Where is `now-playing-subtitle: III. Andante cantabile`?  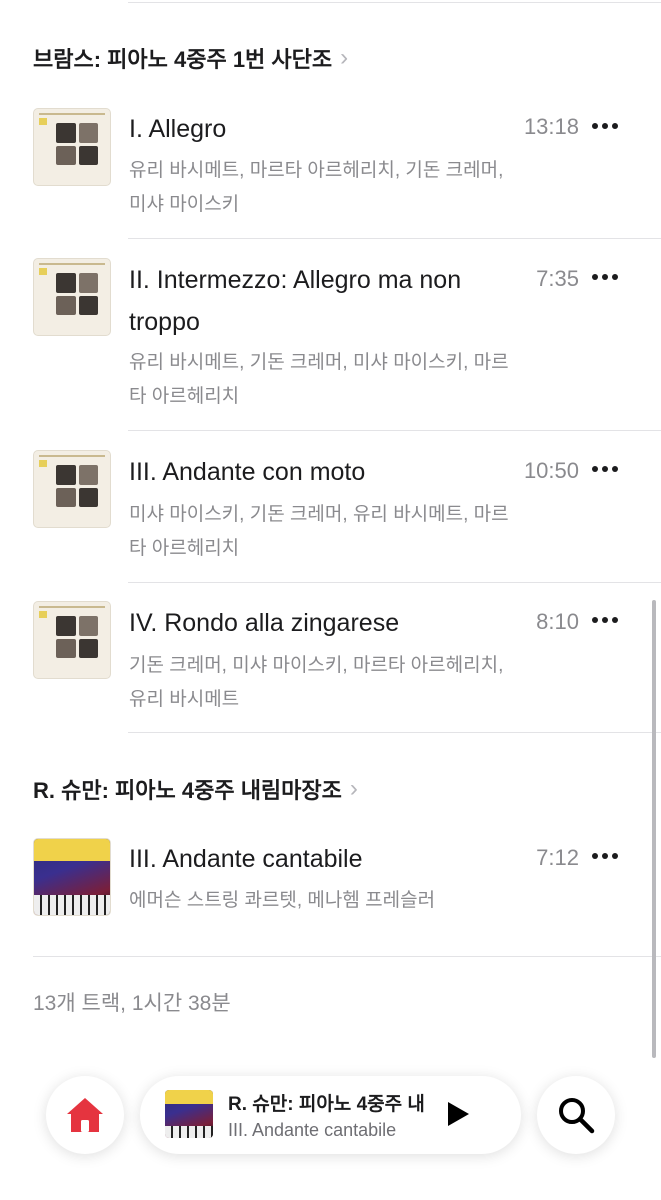 now-playing-subtitle: III. Andante cantabile is located at coordinates (312, 1130).